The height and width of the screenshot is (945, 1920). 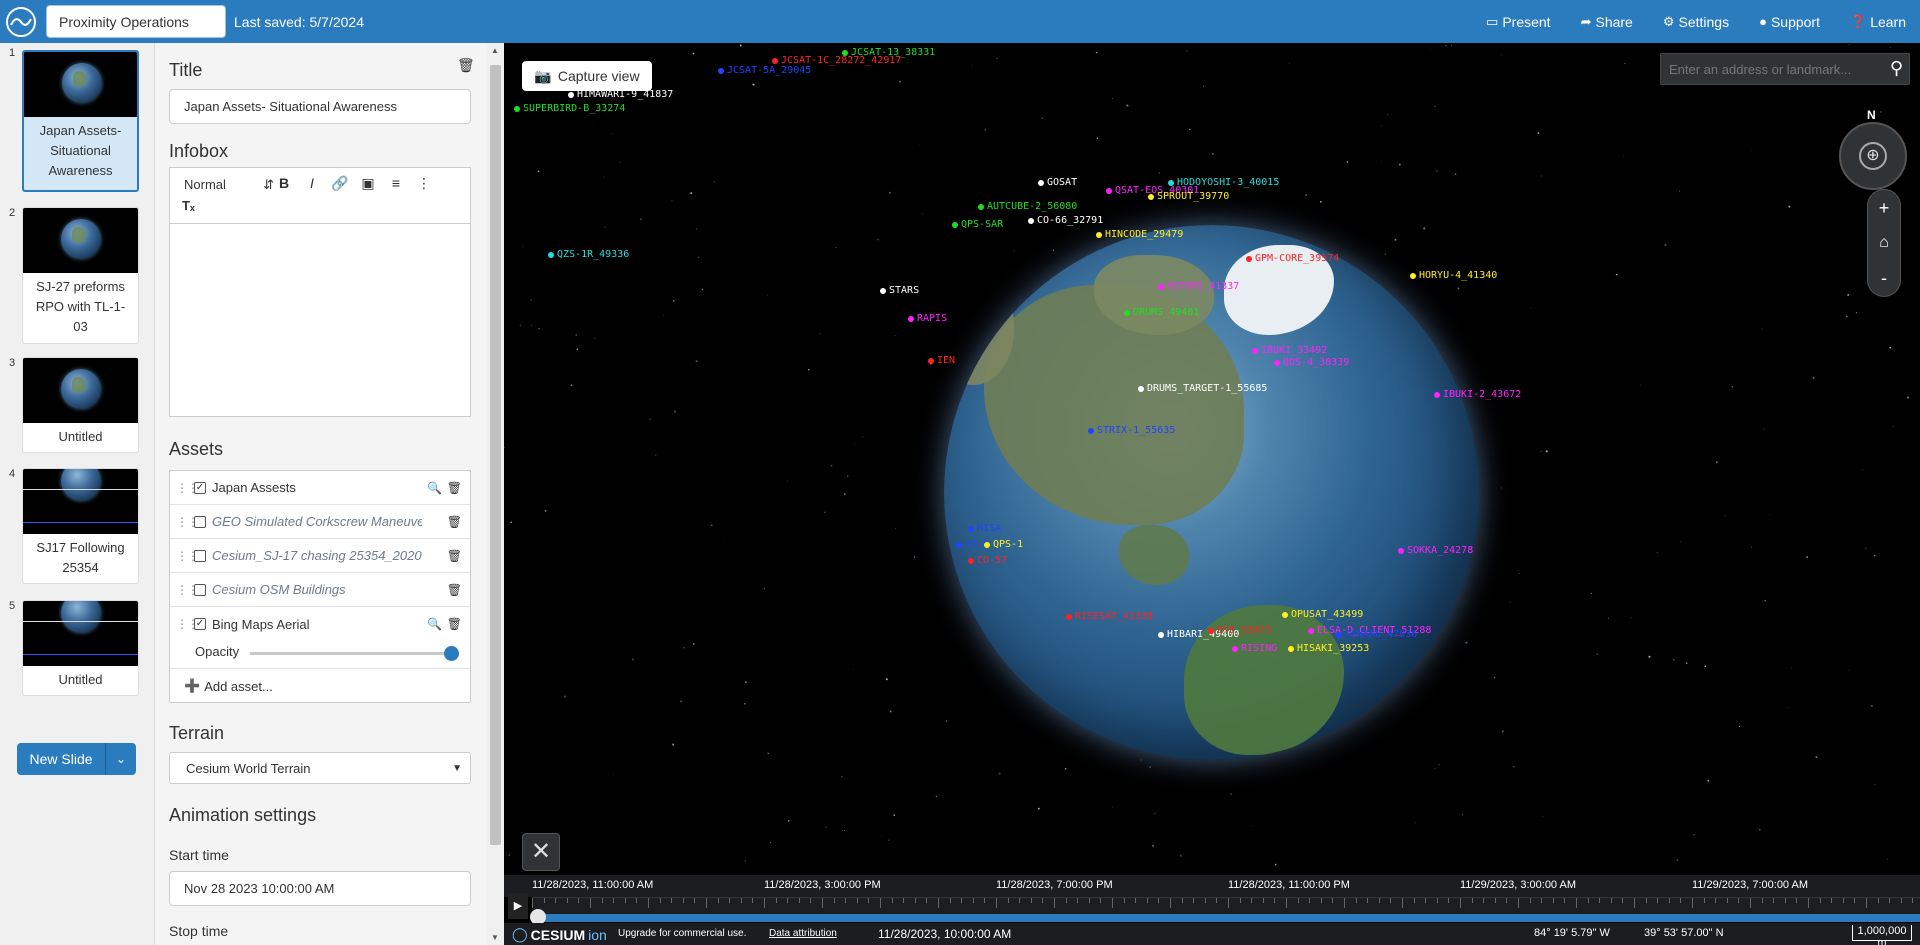 What do you see at coordinates (1322, 614) in the screenshot?
I see `satellite-marker: OPUSAT_43499` at bounding box center [1322, 614].